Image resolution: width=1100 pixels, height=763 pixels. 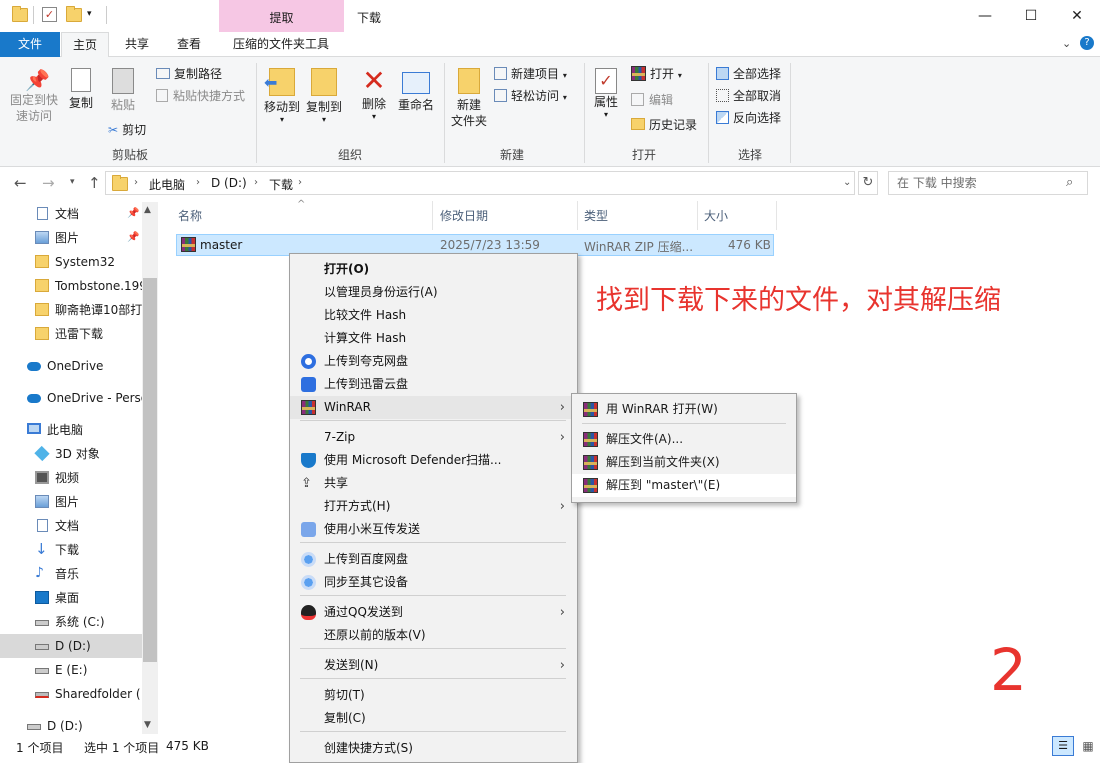 I want to click on context-menu-item: 创建快捷方式(S), so click(x=433, y=748).